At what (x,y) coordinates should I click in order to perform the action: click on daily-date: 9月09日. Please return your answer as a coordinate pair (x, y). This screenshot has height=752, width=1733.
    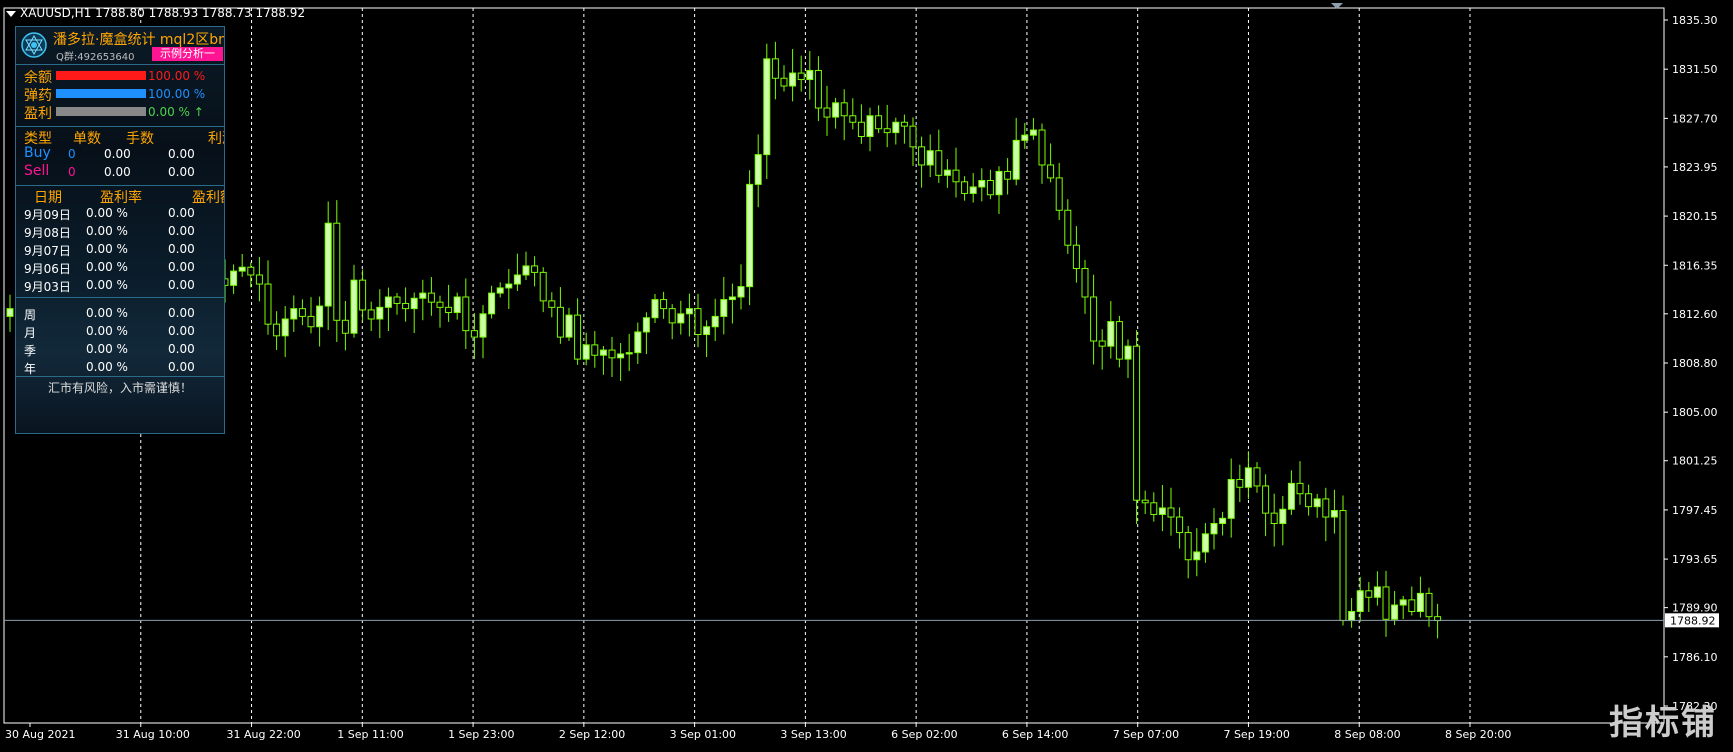
    Looking at the image, I should click on (47, 215).